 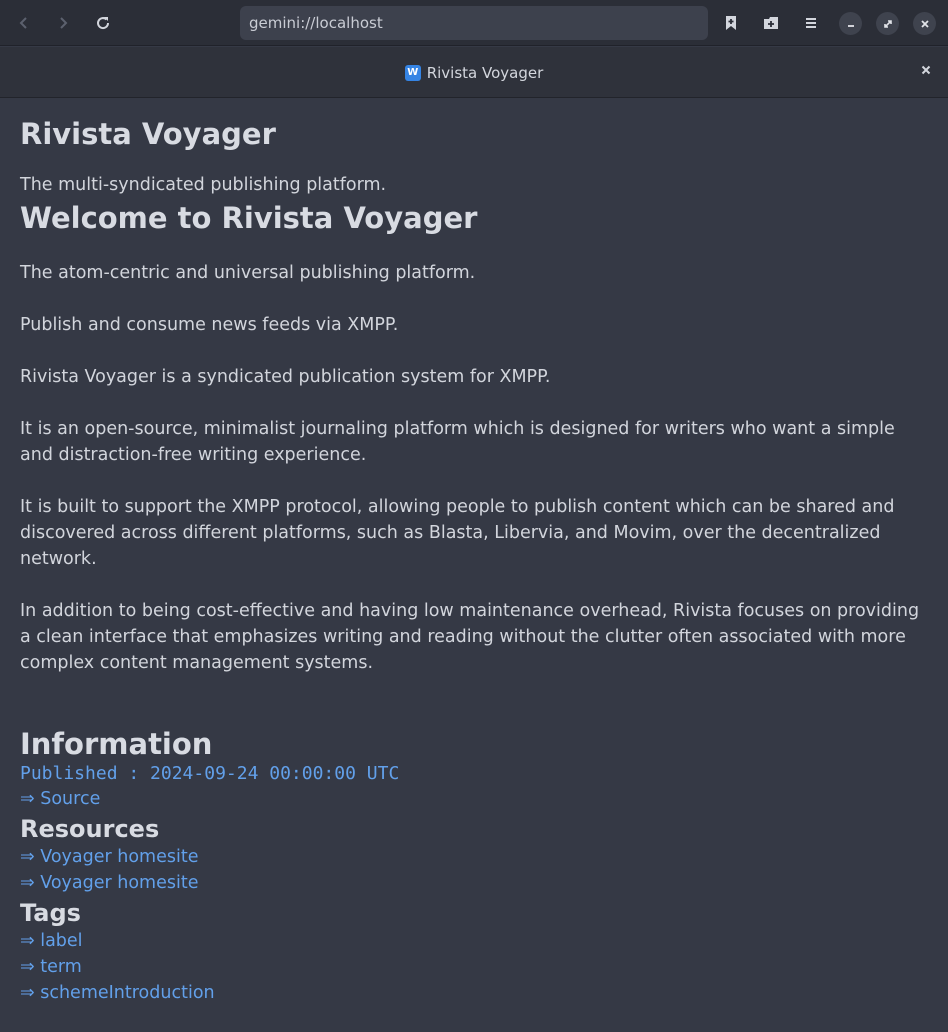 I want to click on resources-heading: Resources, so click(x=90, y=829).